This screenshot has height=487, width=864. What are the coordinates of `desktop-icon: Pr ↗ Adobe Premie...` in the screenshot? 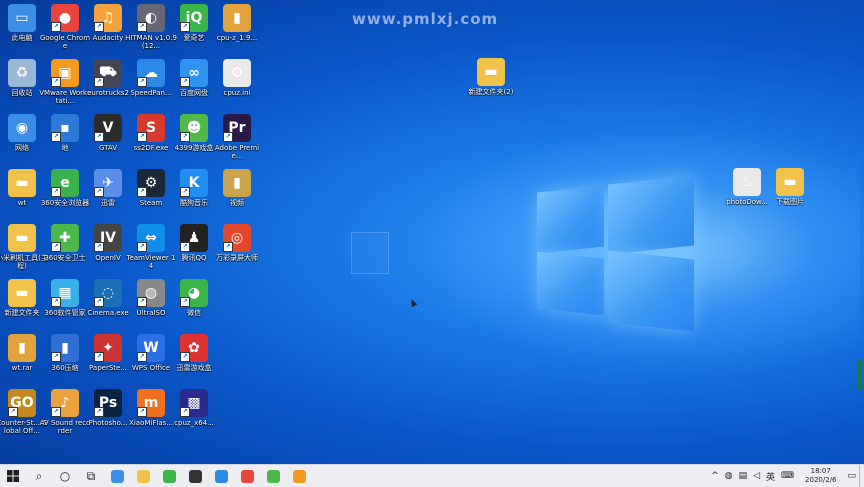 It's located at (237, 143).